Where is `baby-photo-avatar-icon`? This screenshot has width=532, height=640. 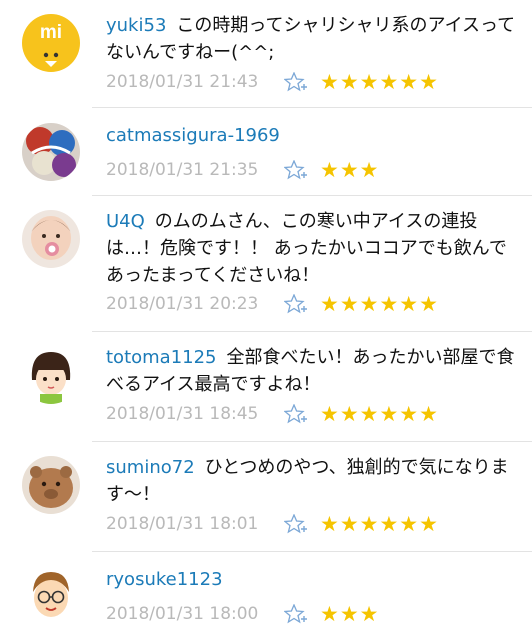
baby-photo-avatar-icon is located at coordinates (51, 239).